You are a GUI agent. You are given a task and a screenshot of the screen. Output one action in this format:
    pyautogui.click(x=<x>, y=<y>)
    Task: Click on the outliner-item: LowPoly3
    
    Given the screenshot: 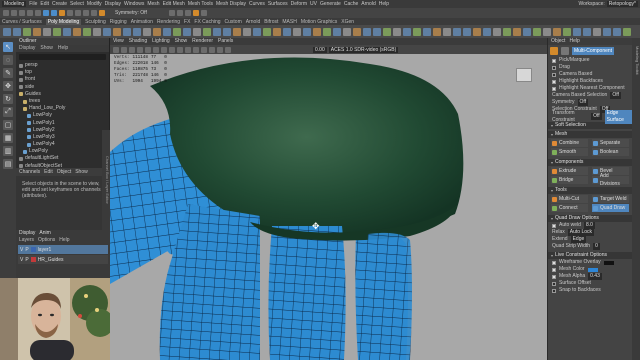 What is the action you would take?
    pyautogui.click(x=64, y=137)
    